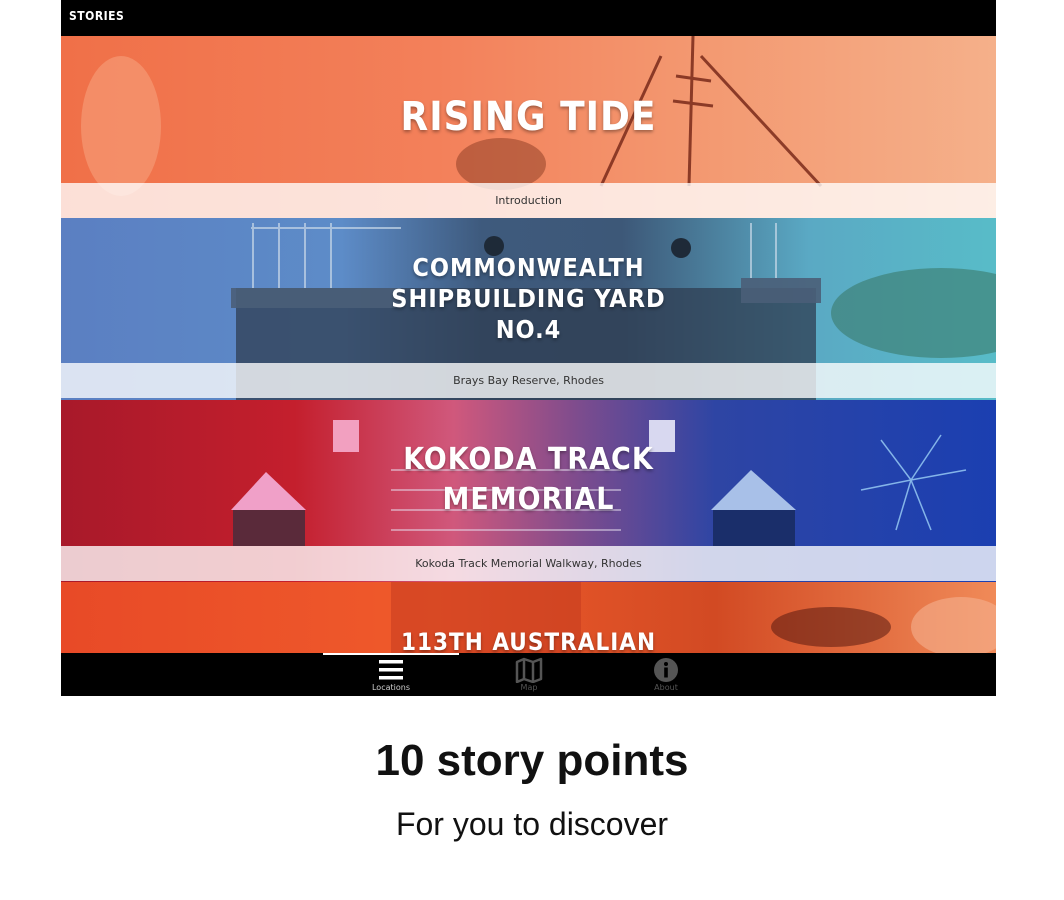 The width and height of the screenshot is (1064, 900). What do you see at coordinates (528, 329) in the screenshot?
I see `story-title-line: NO.4` at bounding box center [528, 329].